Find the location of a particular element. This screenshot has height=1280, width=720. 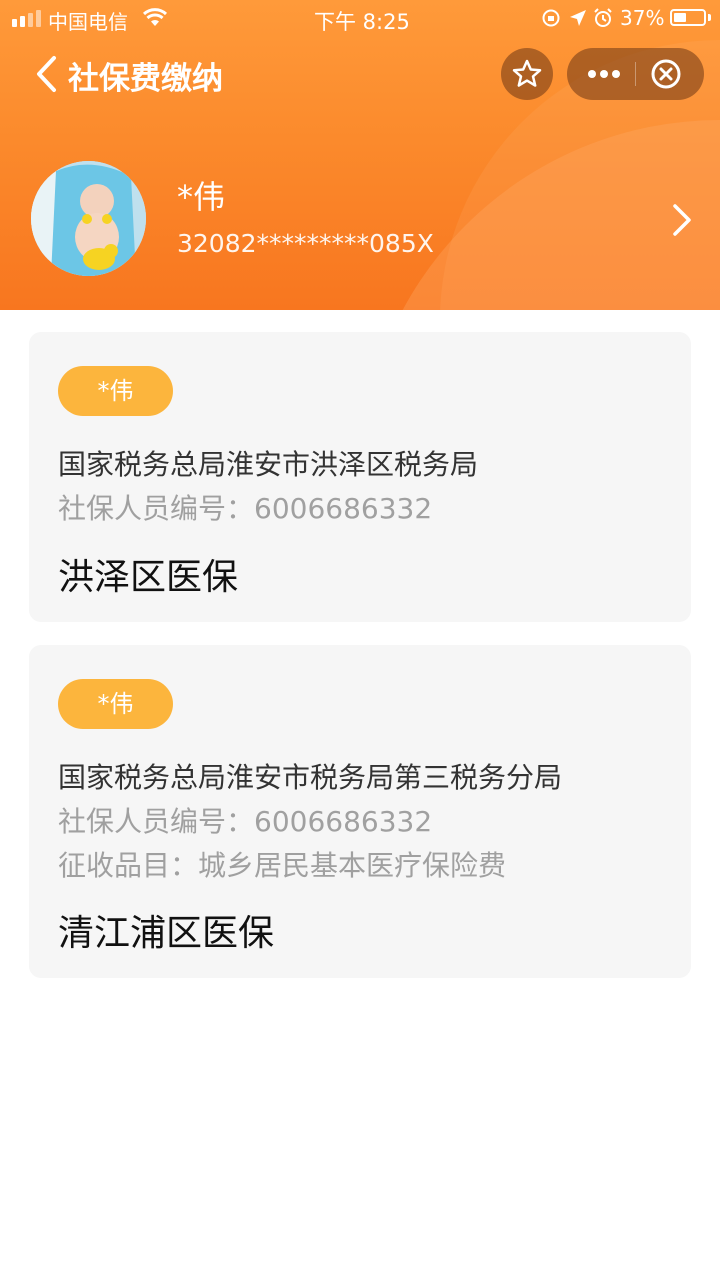

battery-nub is located at coordinates (709, 17).